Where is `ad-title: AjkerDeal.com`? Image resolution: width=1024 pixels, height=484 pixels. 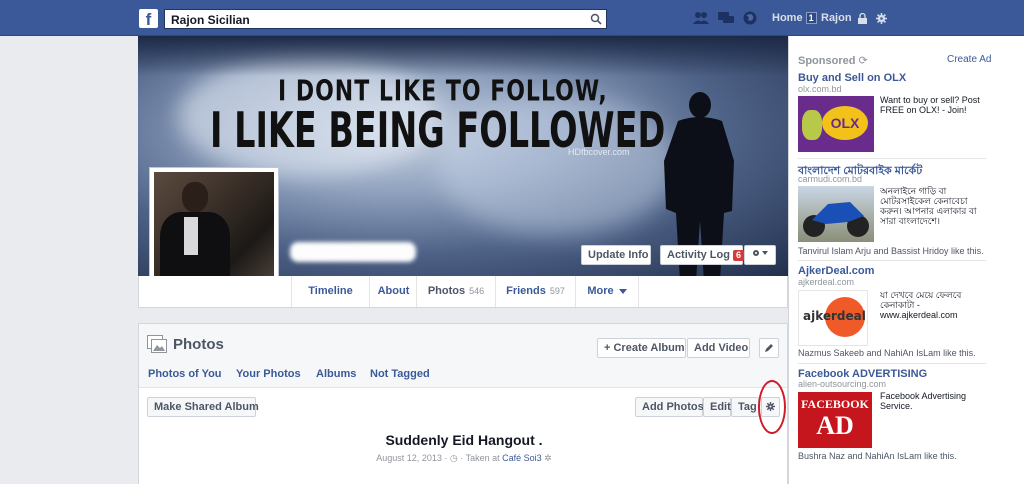
ad-title: AjkerDeal.com is located at coordinates (836, 271).